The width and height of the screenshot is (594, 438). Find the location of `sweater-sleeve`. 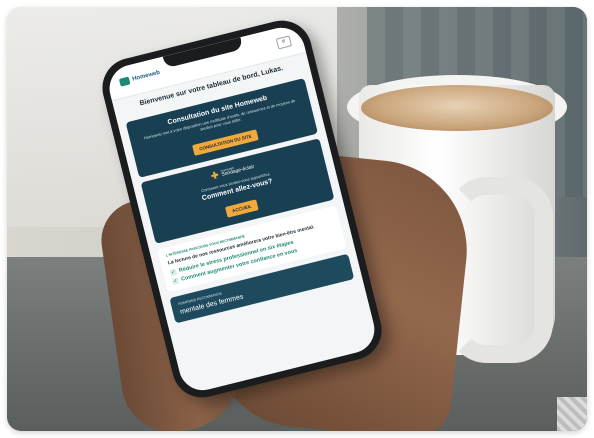

sweater-sleeve is located at coordinates (572, 414).